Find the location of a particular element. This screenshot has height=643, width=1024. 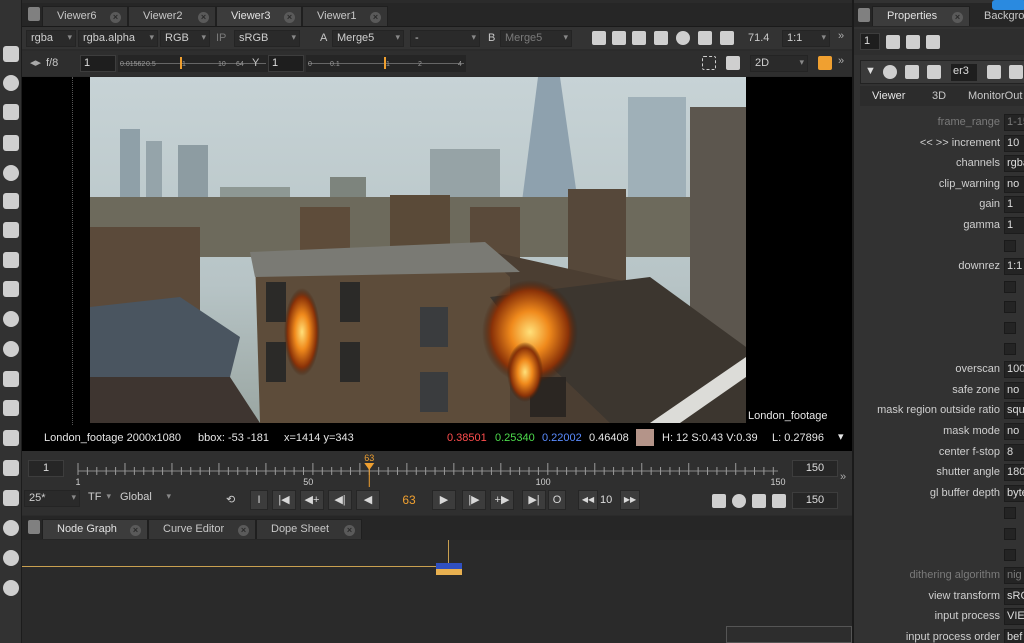

knob-value-field: 1-150 is located at coordinates (1014, 122).